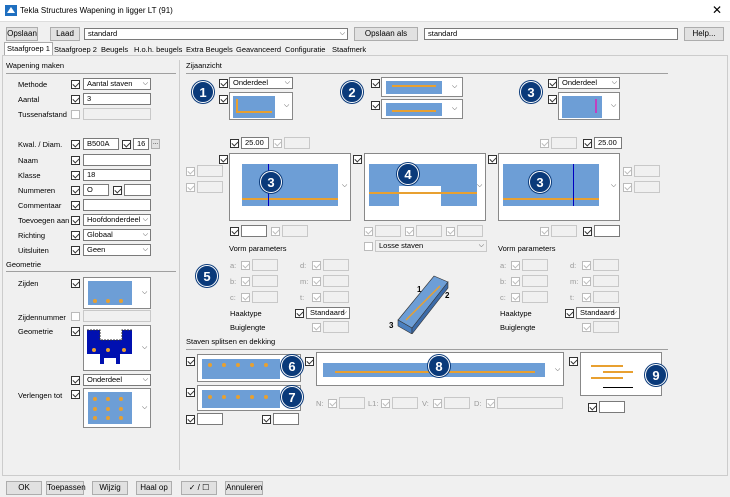 The height and width of the screenshot is (497, 730). I want to click on zijdennummer-field, so click(117, 316).